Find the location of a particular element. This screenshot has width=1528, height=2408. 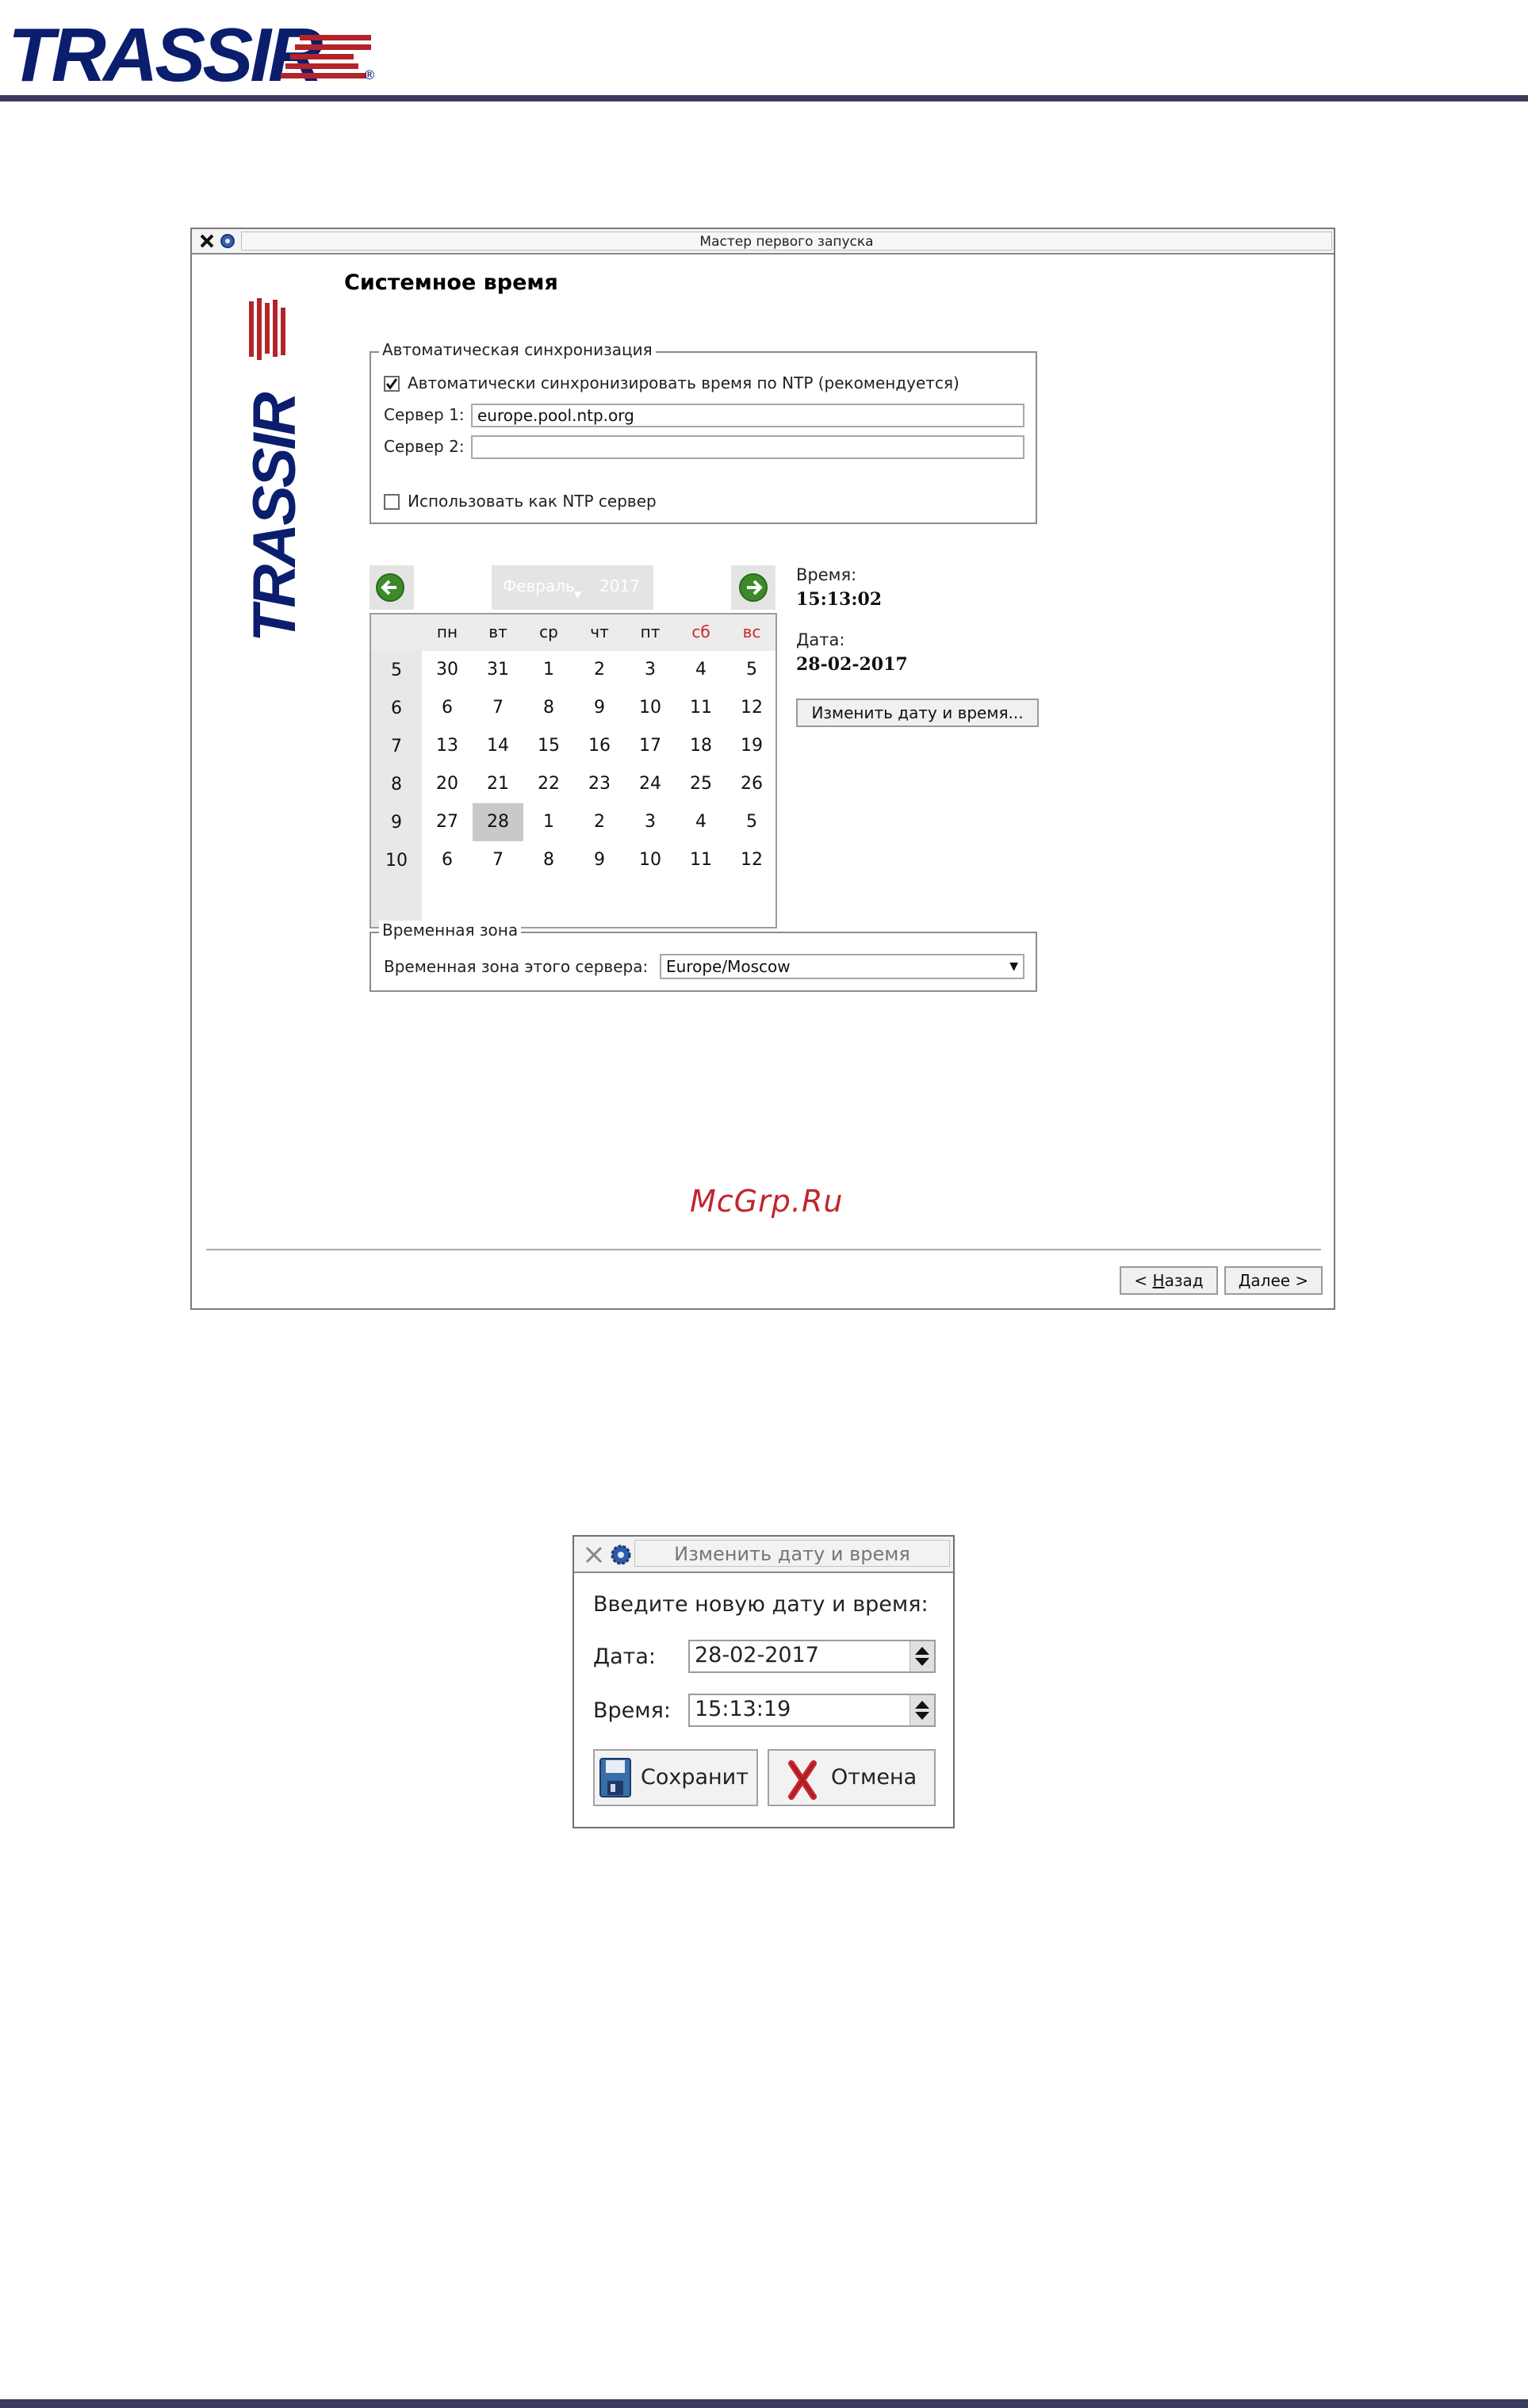

calendar-day: 28 is located at coordinates (498, 822).